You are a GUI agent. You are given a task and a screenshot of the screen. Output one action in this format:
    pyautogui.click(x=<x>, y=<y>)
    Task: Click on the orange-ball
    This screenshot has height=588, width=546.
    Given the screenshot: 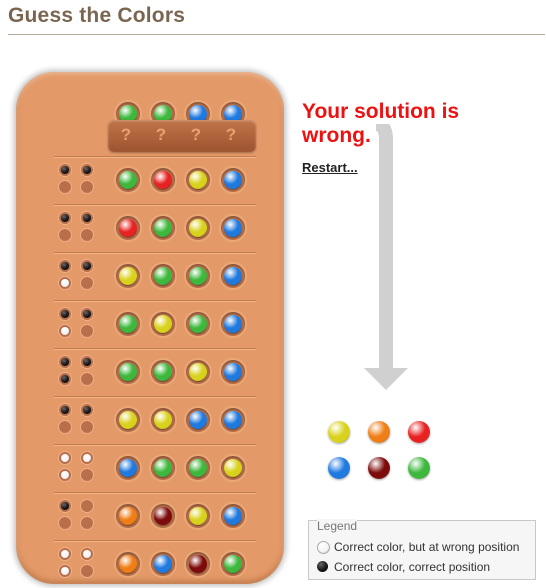 What is the action you would take?
    pyautogui.click(x=128, y=564)
    